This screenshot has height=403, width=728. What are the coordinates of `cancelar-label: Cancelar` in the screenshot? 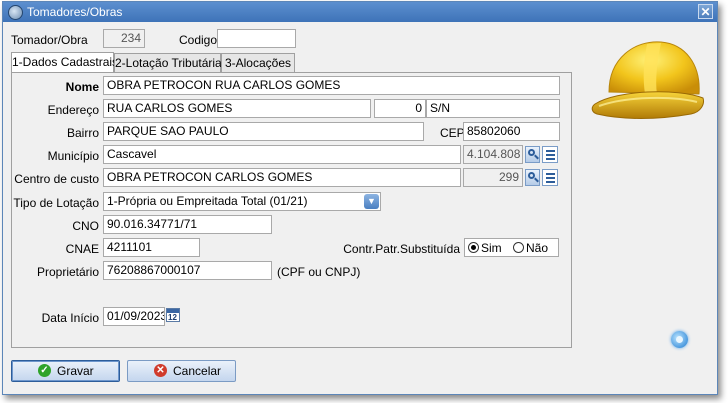 It's located at (197, 371).